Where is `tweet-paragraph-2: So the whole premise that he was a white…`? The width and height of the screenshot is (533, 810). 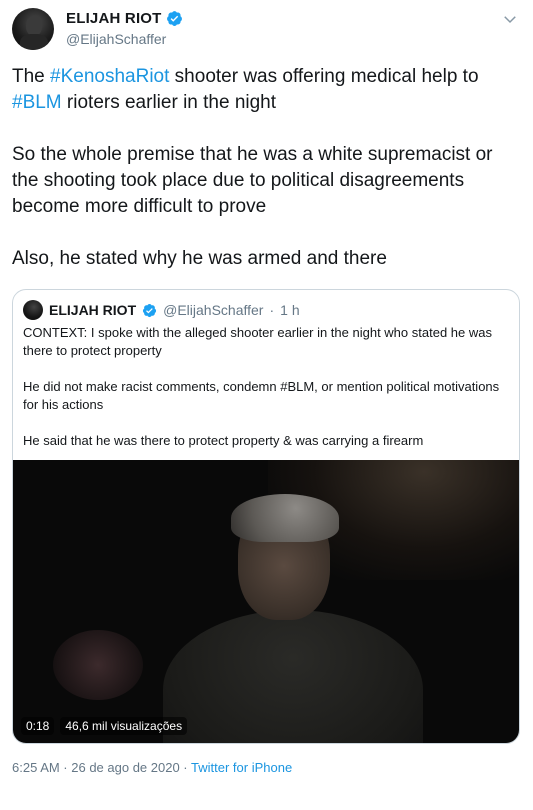
tweet-paragraph-2: So the whole premise that he was a white… is located at coordinates (252, 180).